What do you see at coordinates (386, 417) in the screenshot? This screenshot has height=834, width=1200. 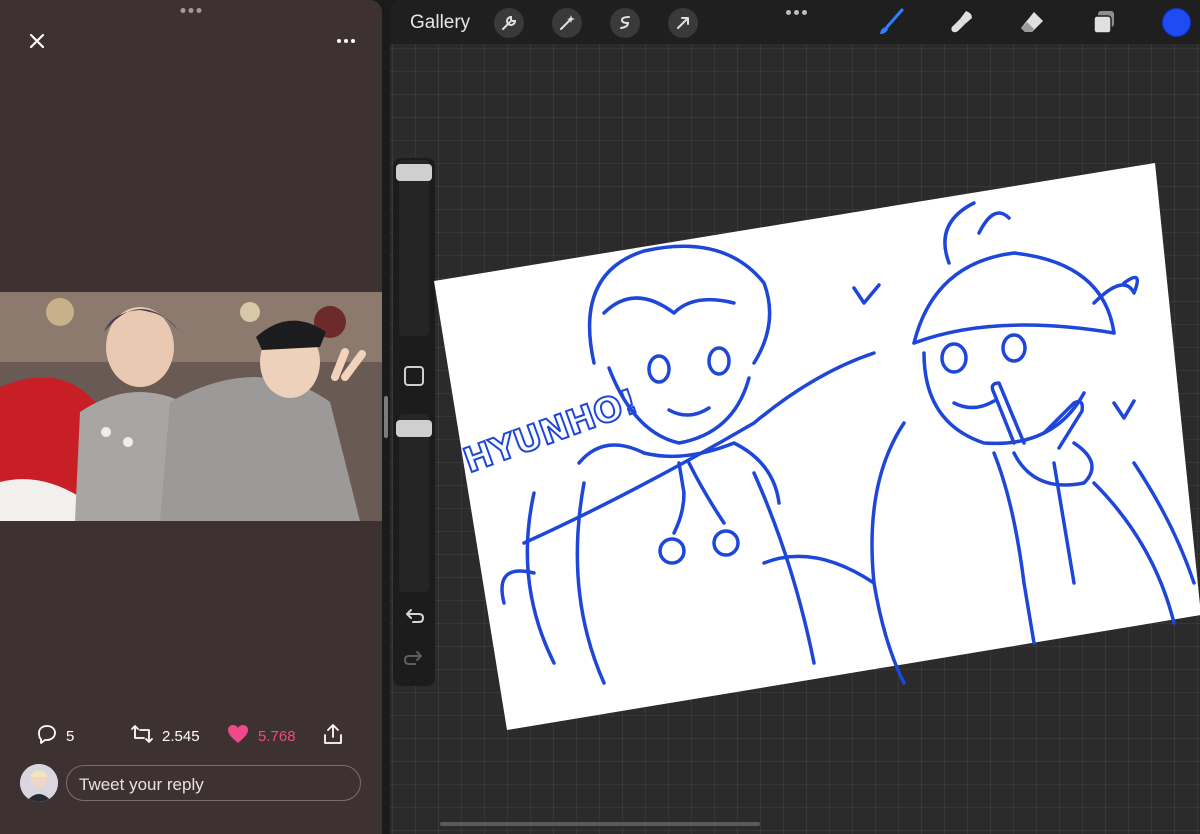 I see `split-view-divider` at bounding box center [386, 417].